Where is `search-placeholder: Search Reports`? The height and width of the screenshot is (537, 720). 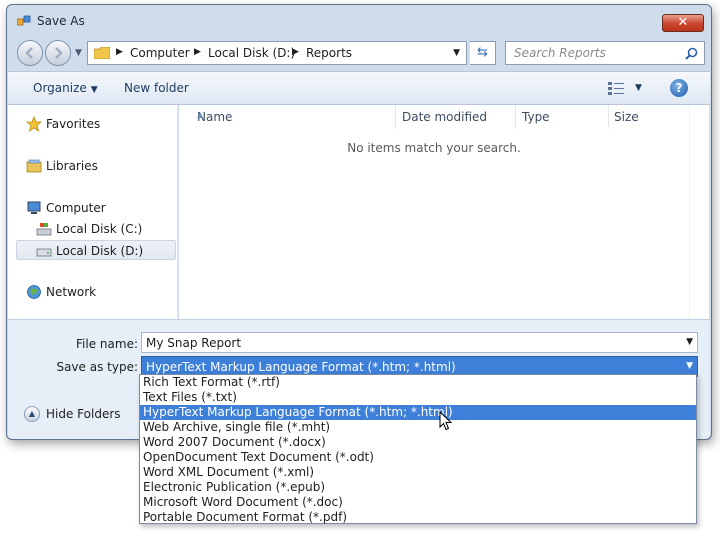
search-placeholder: Search Reports is located at coordinates (560, 53).